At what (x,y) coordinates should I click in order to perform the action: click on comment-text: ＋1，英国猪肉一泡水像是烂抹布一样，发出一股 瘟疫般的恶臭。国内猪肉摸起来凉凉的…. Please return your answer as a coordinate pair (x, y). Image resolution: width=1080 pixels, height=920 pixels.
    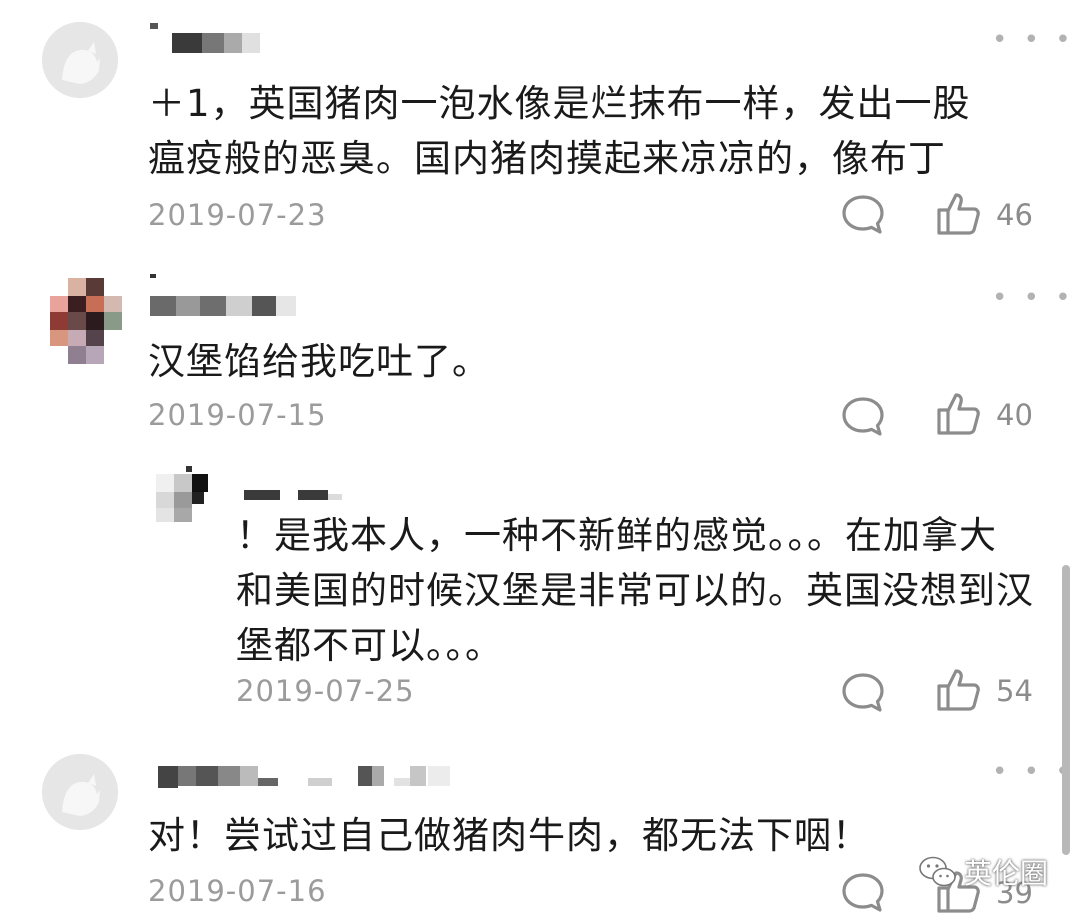
    Looking at the image, I should click on (559, 131).